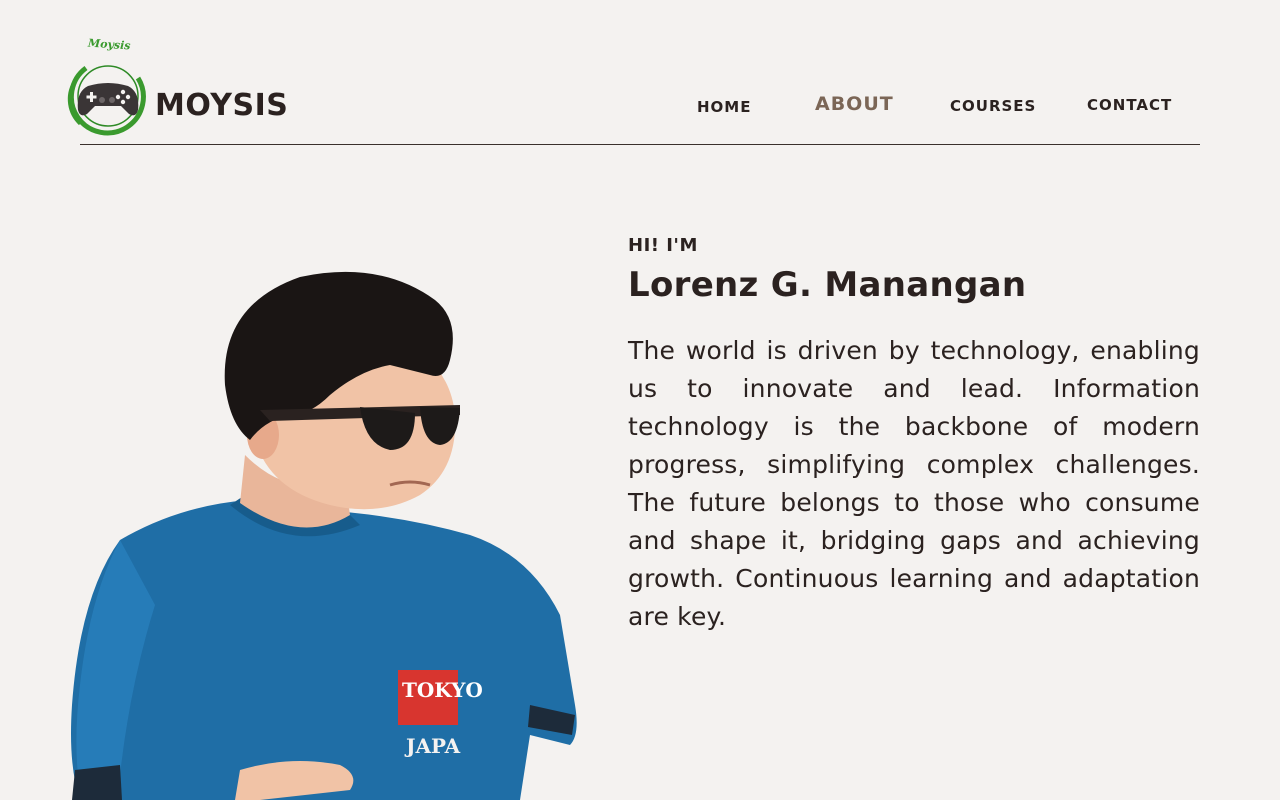 The image size is (1280, 800). Describe the element at coordinates (432, 746) in the screenshot. I see `shirt-print-japan: JAPA` at that location.